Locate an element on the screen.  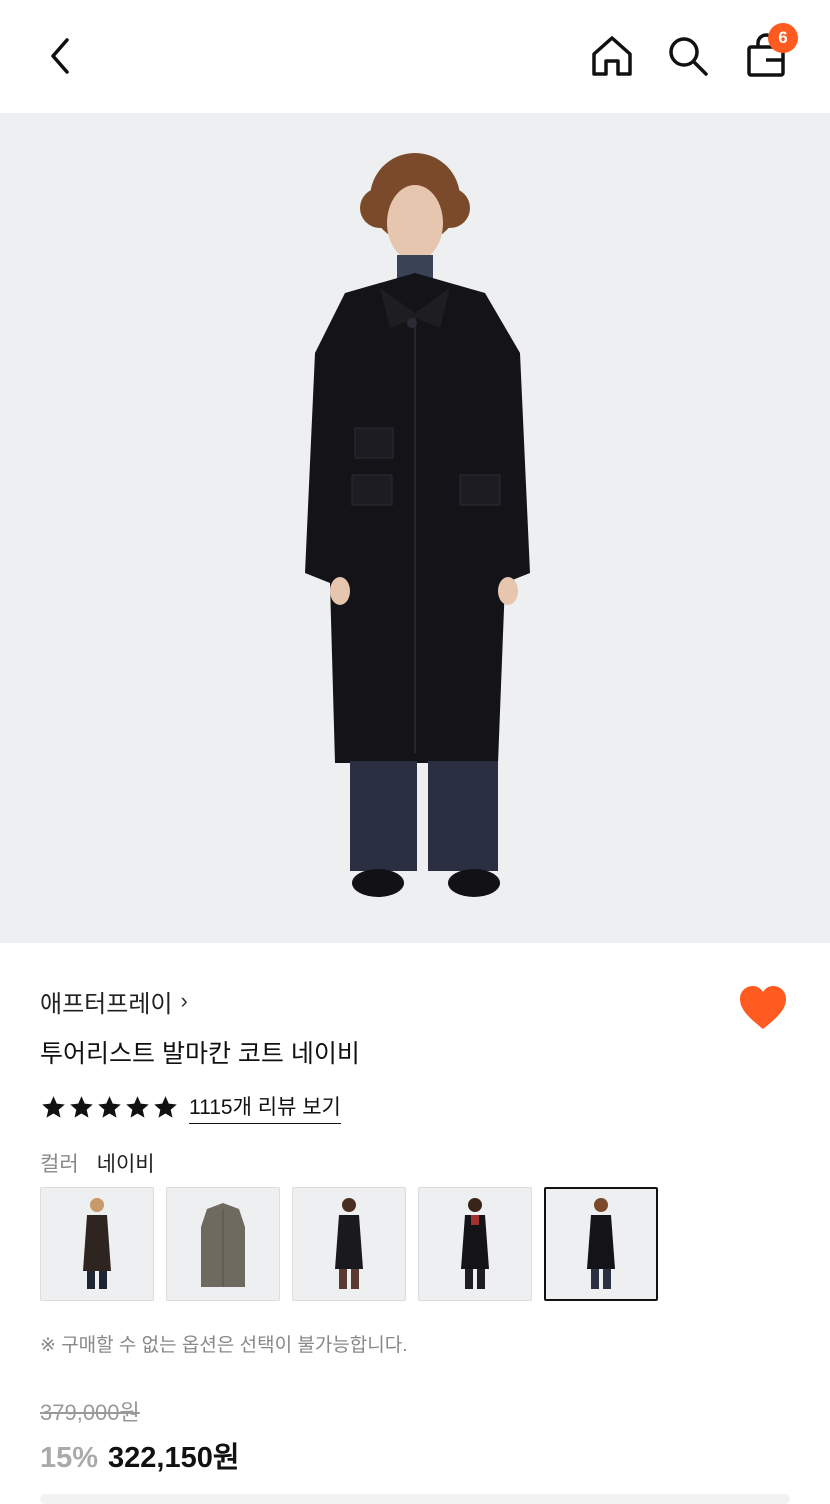
rating-stars is located at coordinates (109, 1107).